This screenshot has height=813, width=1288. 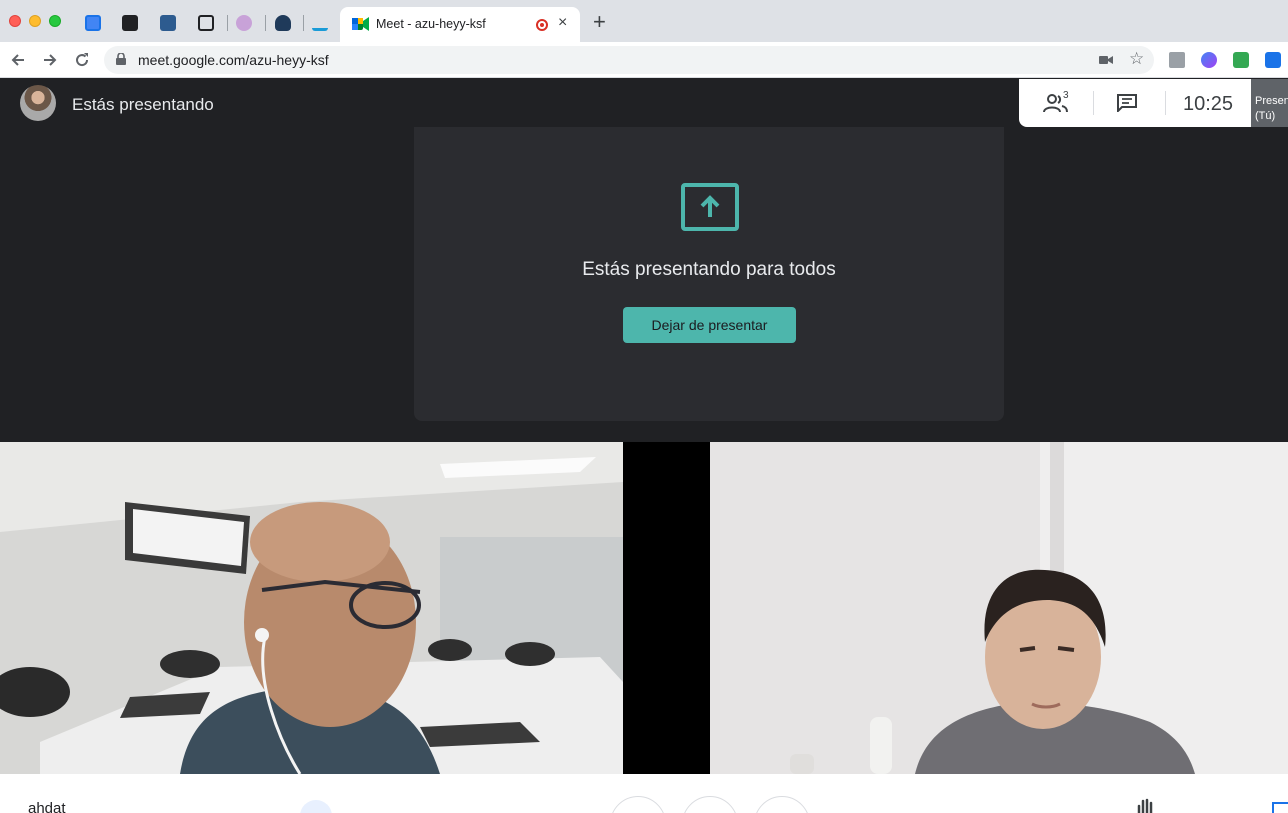 I want to click on active-tab-title: Meet - azu-heyy-ksf, so click(x=431, y=24).